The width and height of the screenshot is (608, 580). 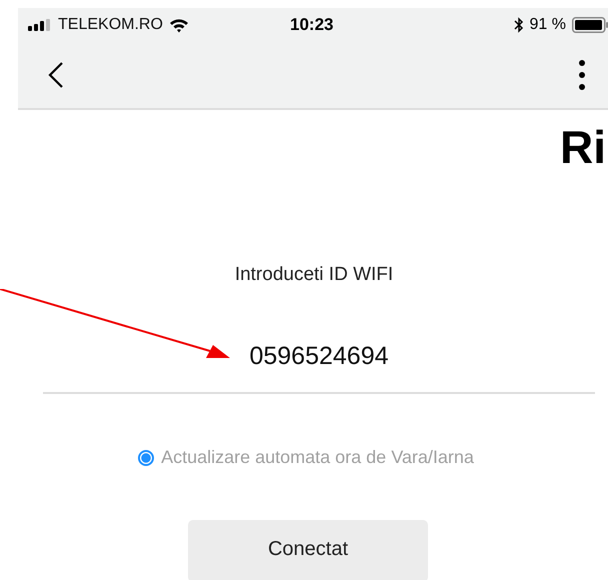 What do you see at coordinates (308, 550) in the screenshot?
I see `connect-button: Conectat` at bounding box center [308, 550].